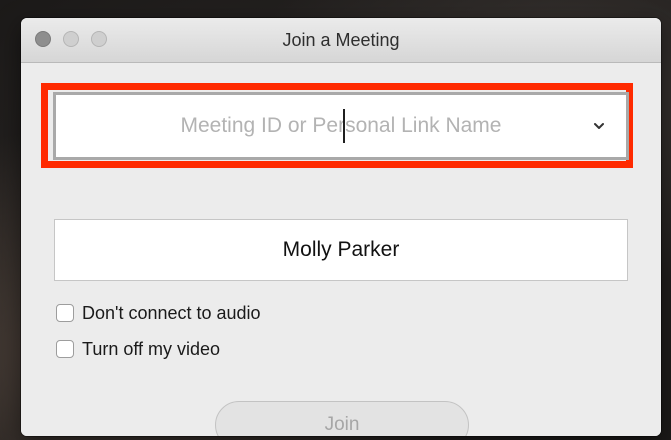 The image size is (671, 440). Describe the element at coordinates (171, 313) in the screenshot. I see `dont-connect-audio-label: Don't connect to audio` at that location.